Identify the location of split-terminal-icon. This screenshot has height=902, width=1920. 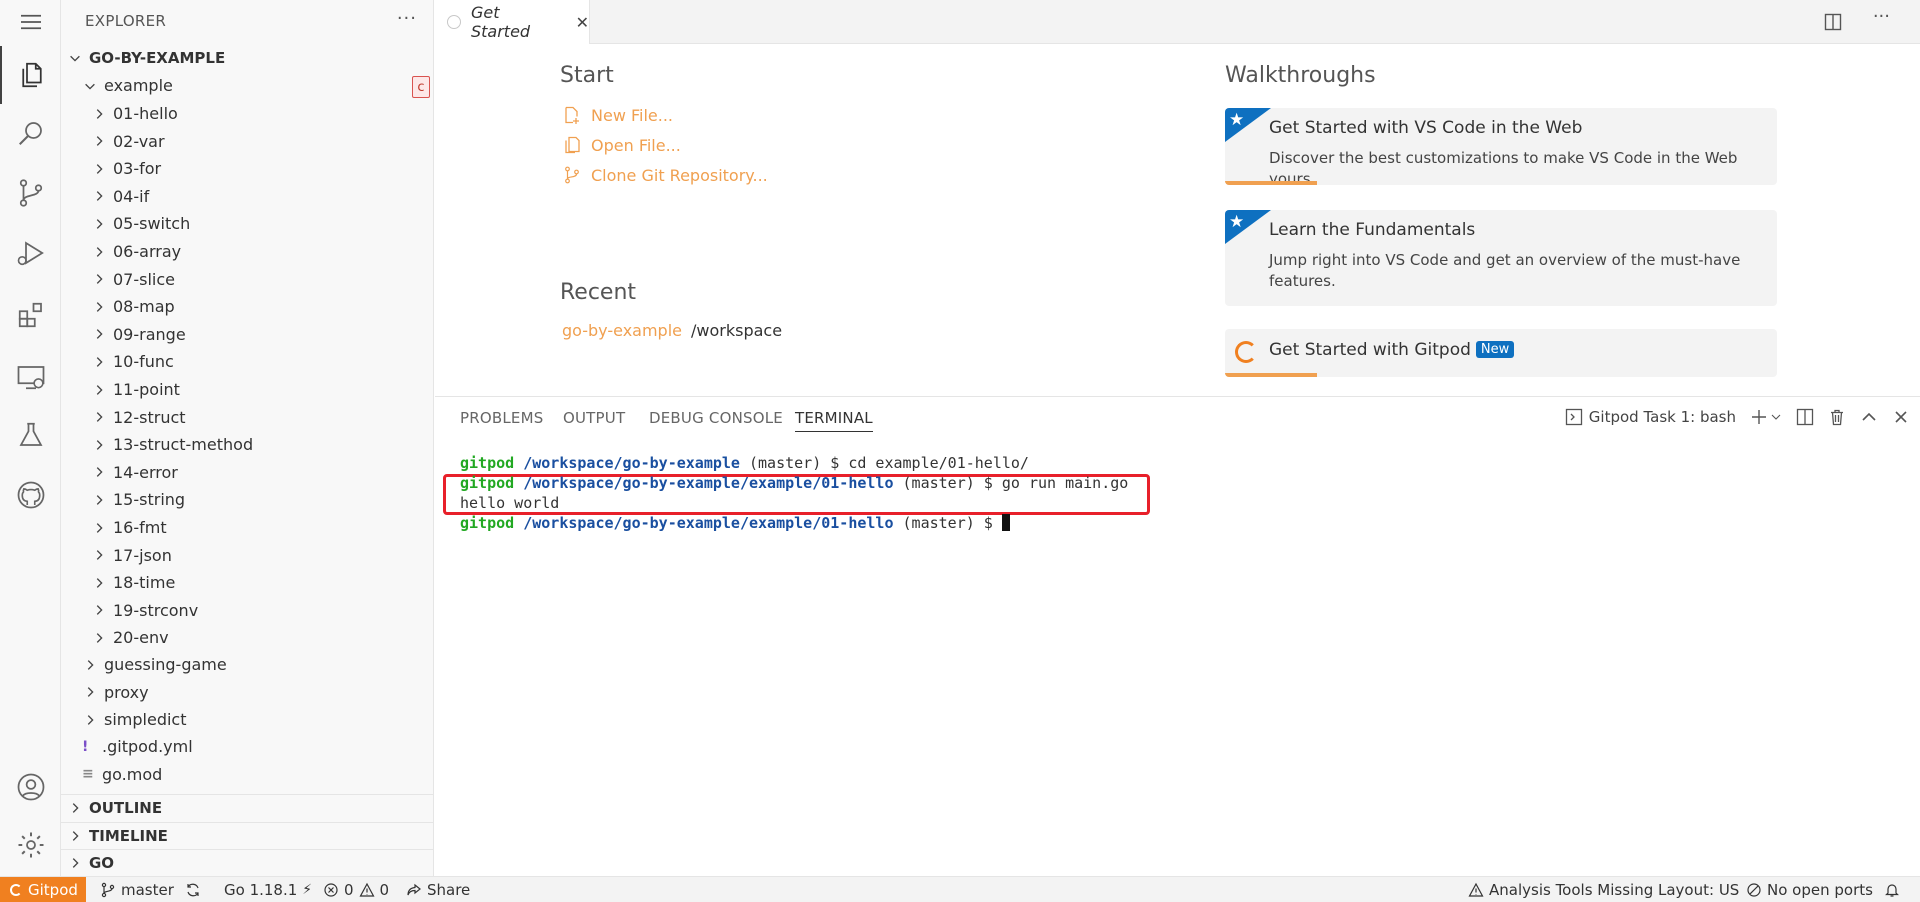
(1805, 417).